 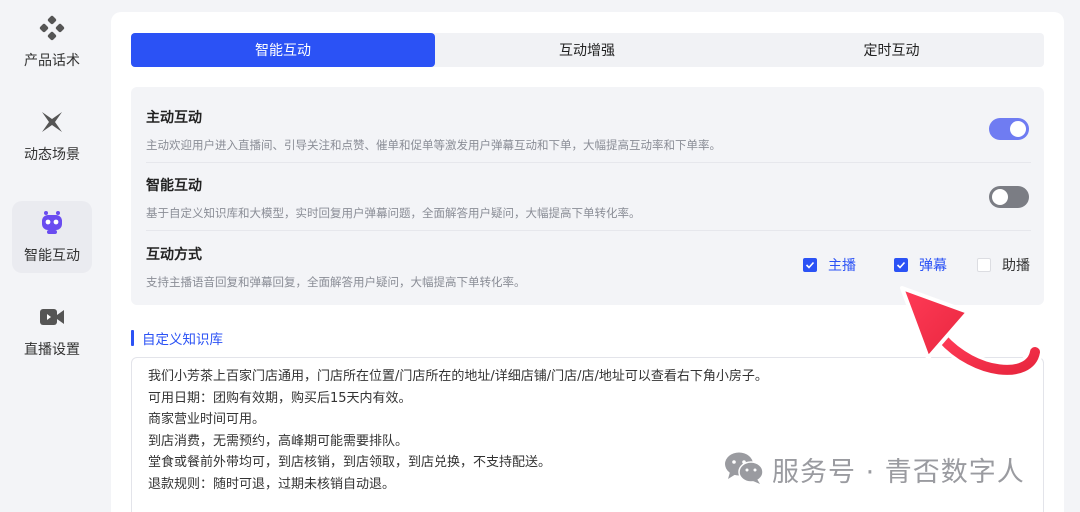 What do you see at coordinates (984, 265) in the screenshot?
I see `checkbox-unchecked` at bounding box center [984, 265].